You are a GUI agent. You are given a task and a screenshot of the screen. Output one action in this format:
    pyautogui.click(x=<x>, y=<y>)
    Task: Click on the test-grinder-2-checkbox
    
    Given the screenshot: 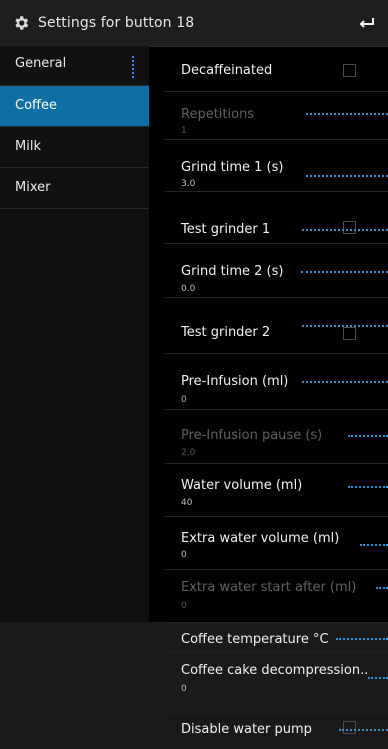 What is the action you would take?
    pyautogui.click(x=349, y=333)
    